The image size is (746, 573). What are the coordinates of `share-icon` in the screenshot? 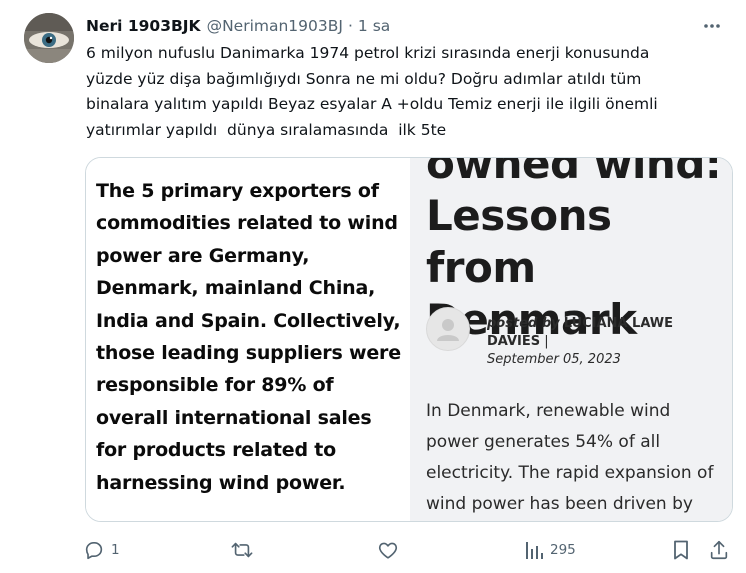 It's located at (719, 550).